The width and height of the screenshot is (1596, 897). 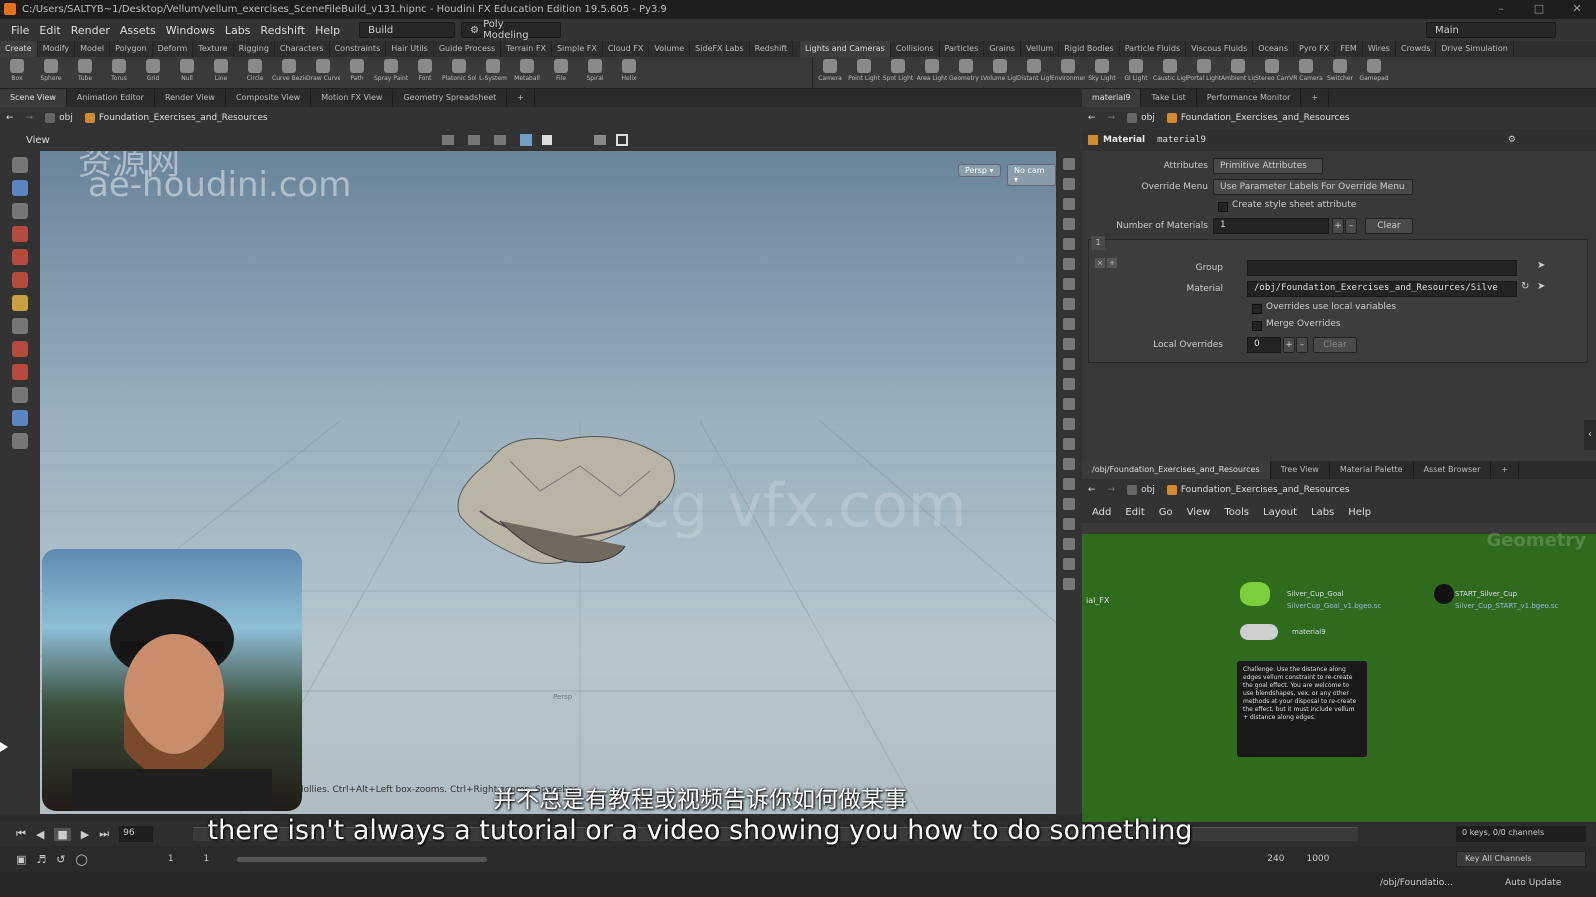 I want to click on tool-switcher: Switcher, so click(x=1340, y=72).